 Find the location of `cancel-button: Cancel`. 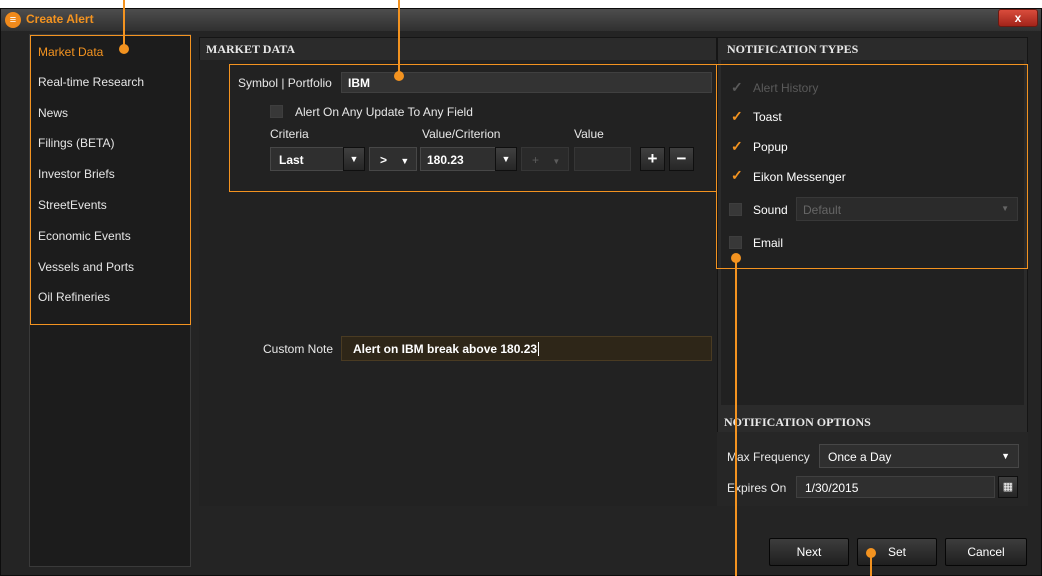

cancel-button: Cancel is located at coordinates (986, 552).